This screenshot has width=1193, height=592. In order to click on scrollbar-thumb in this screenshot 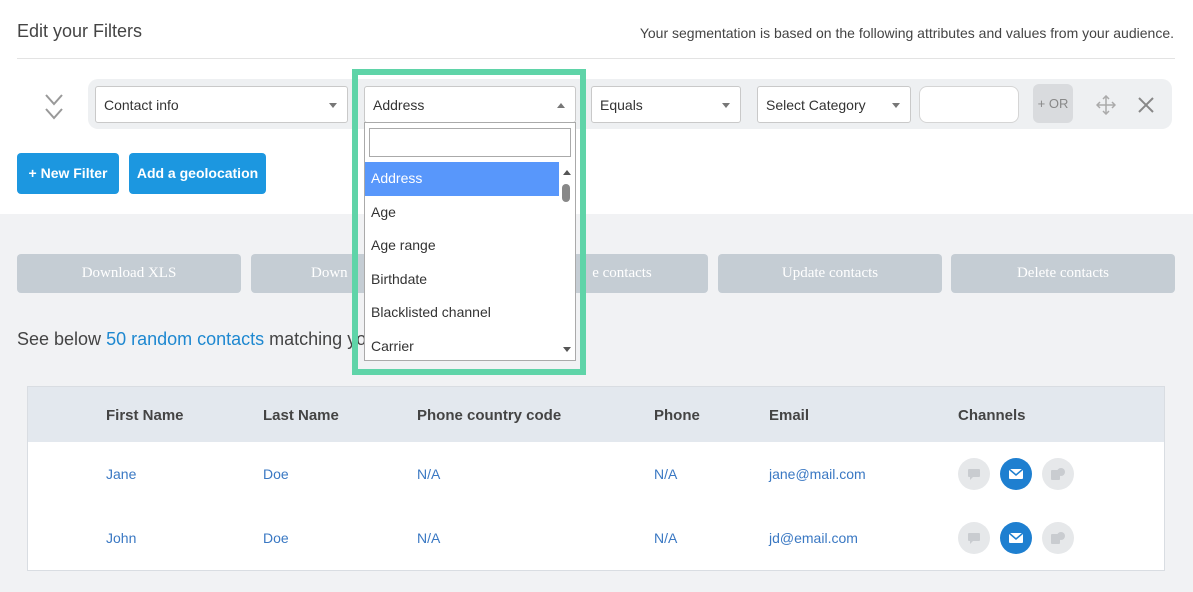, I will do `click(566, 193)`.